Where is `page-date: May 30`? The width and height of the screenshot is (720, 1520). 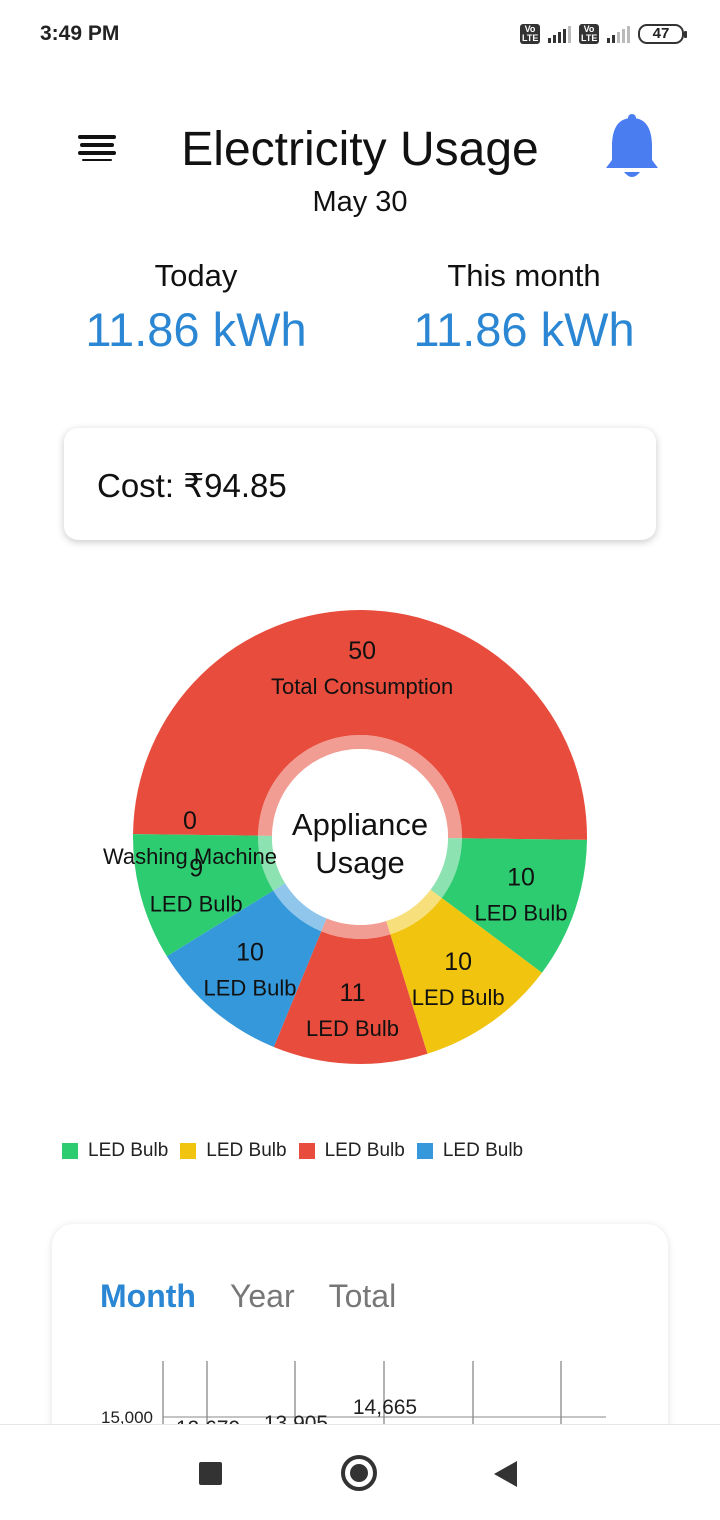
page-date: May 30 is located at coordinates (360, 202).